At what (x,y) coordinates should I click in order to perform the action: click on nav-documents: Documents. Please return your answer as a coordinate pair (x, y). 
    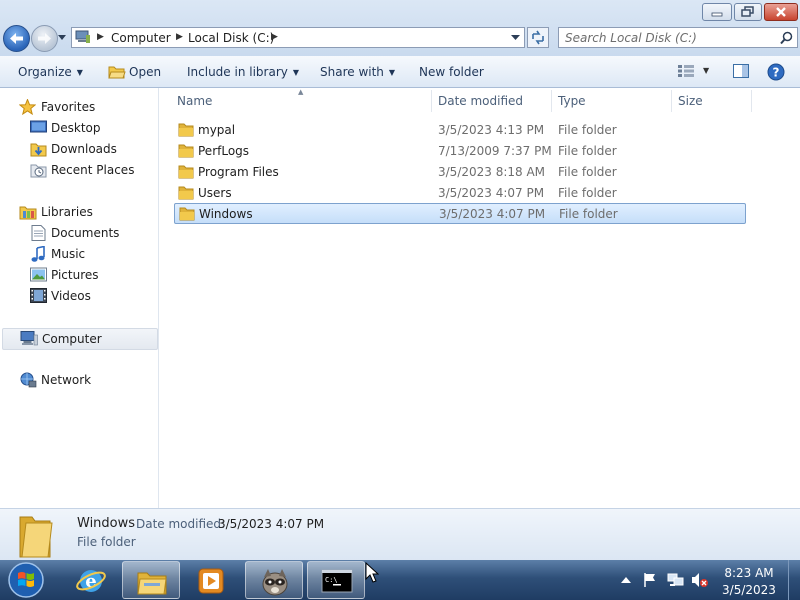
    Looking at the image, I should click on (75, 233).